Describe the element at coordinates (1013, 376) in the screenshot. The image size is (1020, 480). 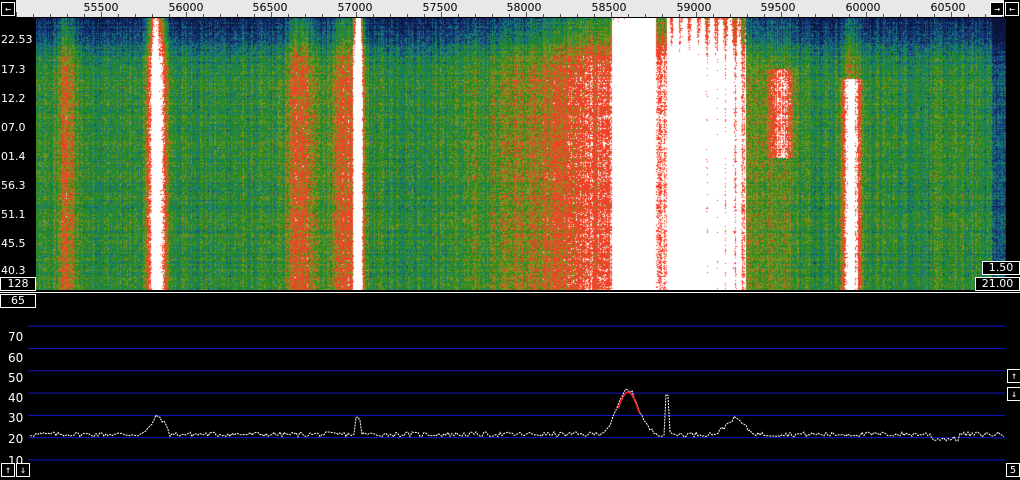
I see `scale-up-button: ↑` at that location.